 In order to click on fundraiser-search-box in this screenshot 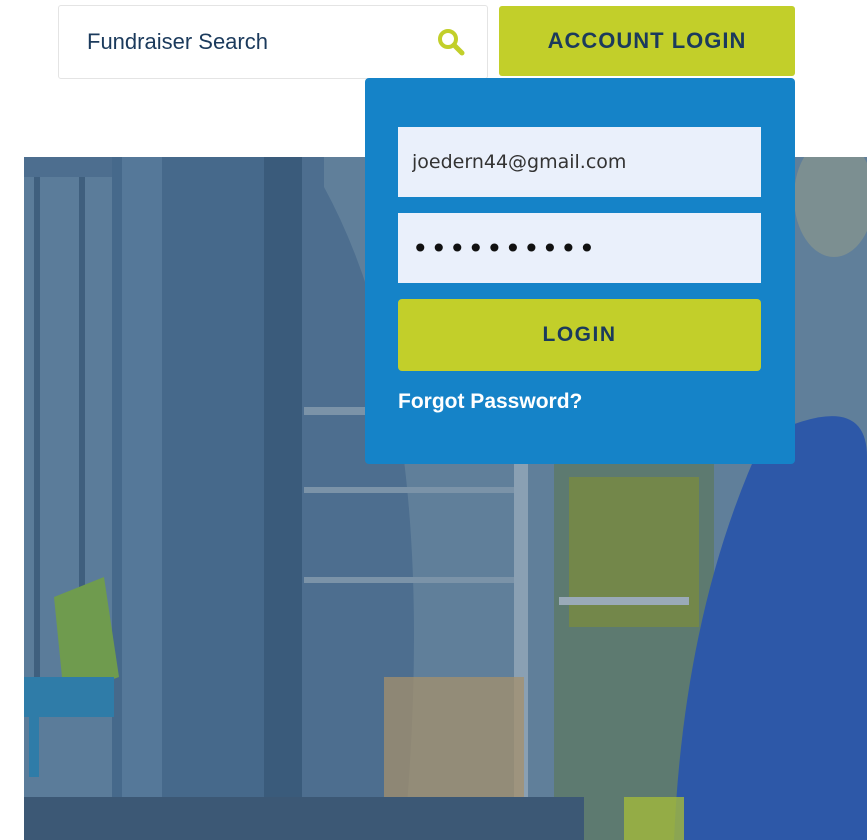, I will do `click(273, 42)`.